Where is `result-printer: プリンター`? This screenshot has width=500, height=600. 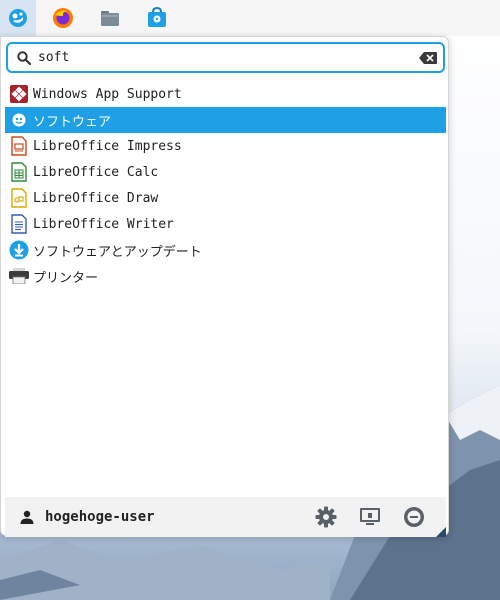
result-printer: プリンター is located at coordinates (225, 276).